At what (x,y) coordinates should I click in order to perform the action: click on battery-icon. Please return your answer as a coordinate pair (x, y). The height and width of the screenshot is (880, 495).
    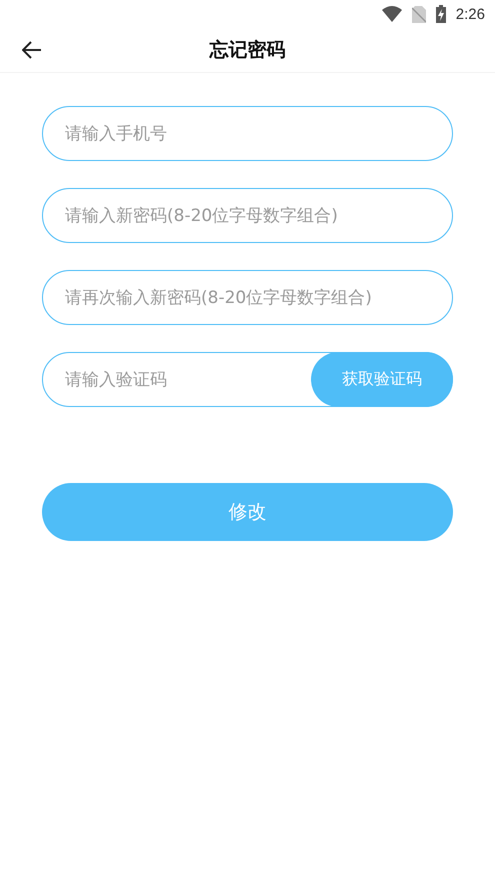
    Looking at the image, I should click on (441, 14).